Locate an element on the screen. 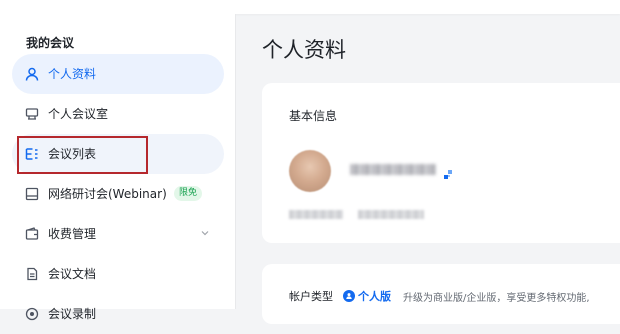  sidebar-item-label: 个人资料 is located at coordinates (72, 74).